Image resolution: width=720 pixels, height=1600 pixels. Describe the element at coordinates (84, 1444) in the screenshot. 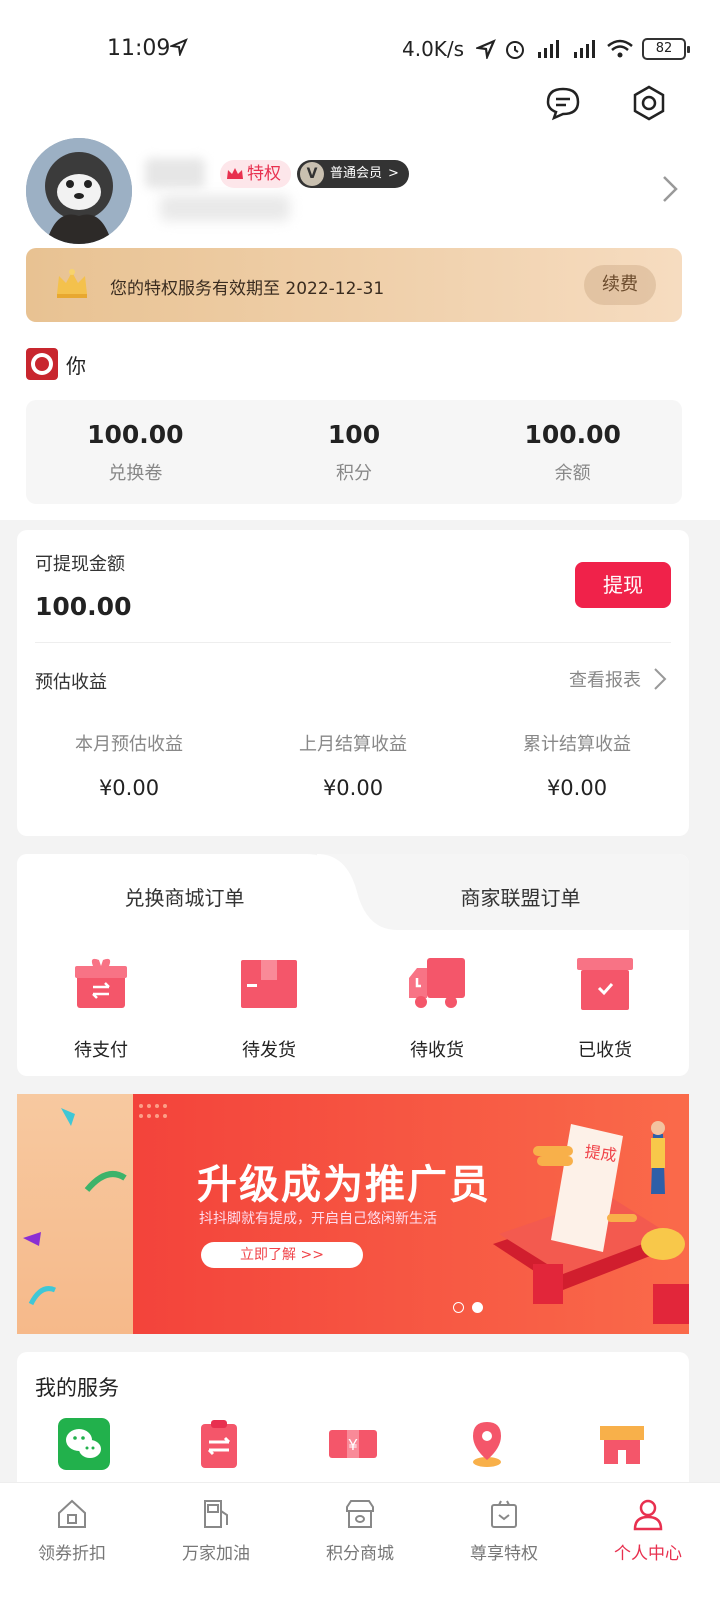

I see `service-wechat` at that location.